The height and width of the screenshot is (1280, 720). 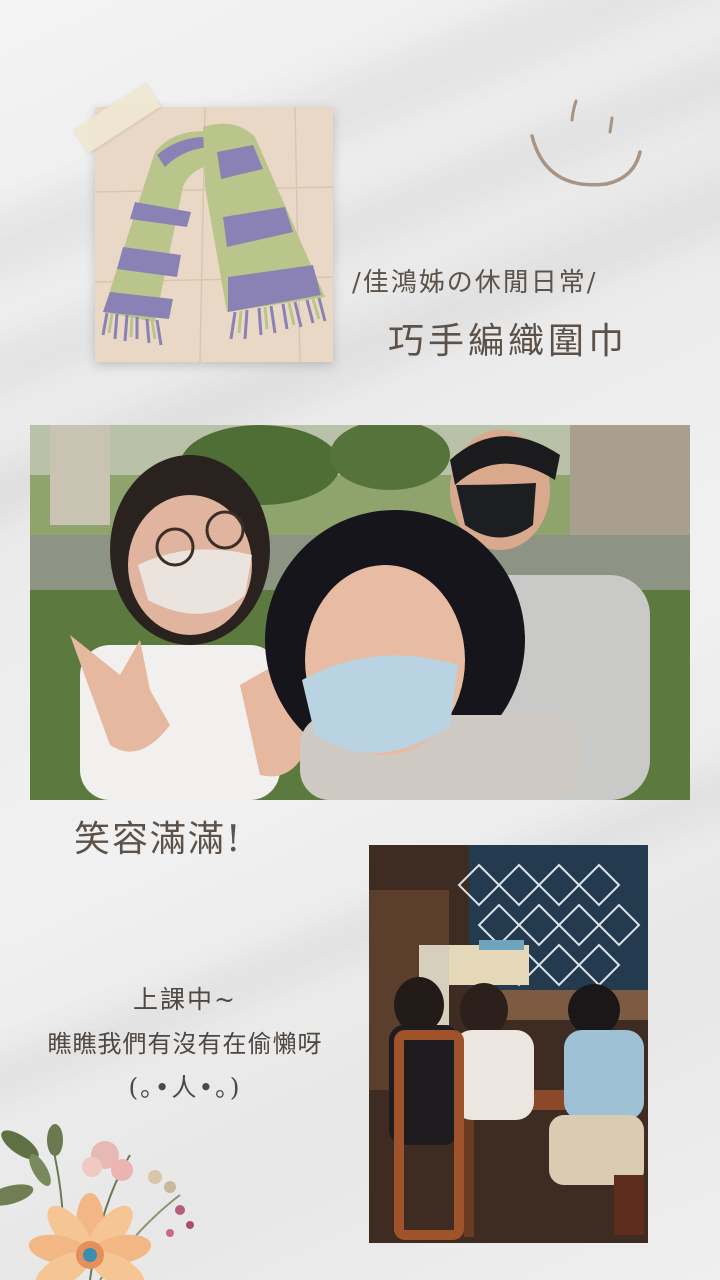 I want to click on smiley-face-icon, so click(x=586, y=143).